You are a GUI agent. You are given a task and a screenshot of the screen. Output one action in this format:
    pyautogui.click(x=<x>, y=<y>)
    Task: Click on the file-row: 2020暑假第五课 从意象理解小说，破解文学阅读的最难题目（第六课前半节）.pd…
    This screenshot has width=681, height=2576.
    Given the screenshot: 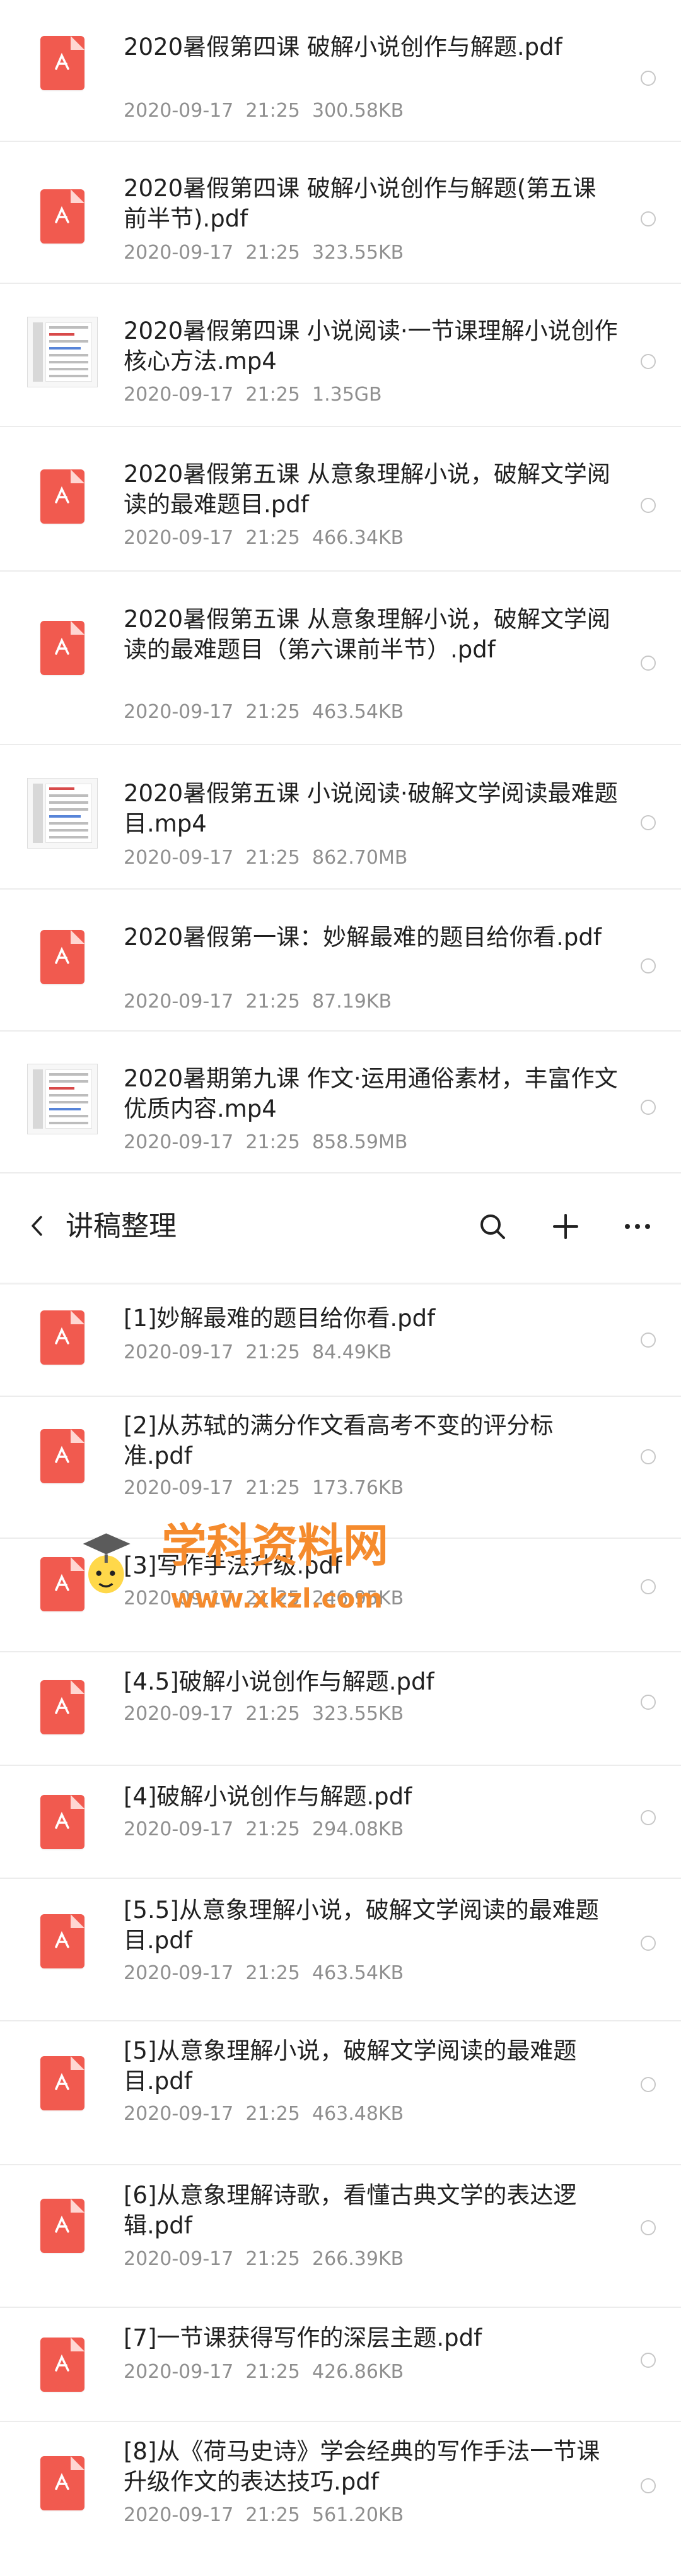 What is the action you would take?
    pyautogui.click(x=340, y=658)
    